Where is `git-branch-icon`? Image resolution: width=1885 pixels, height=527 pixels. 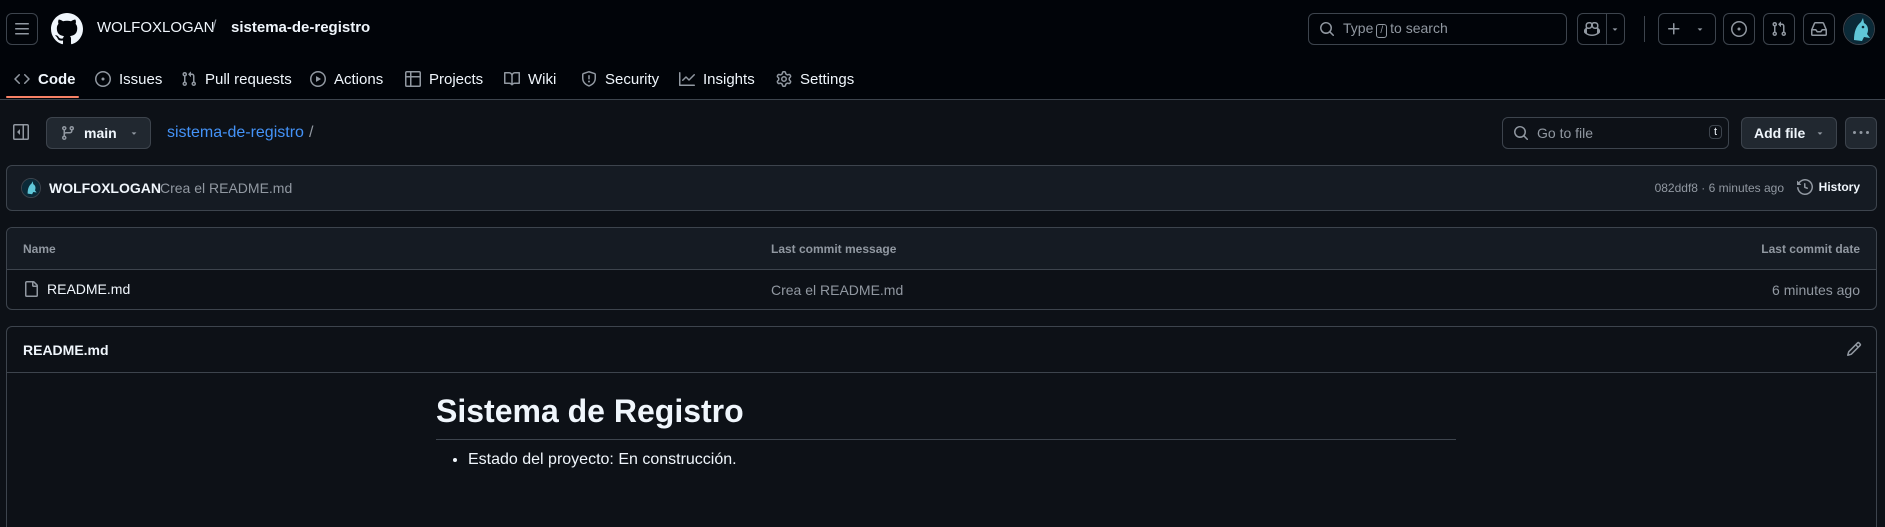 git-branch-icon is located at coordinates (67, 133).